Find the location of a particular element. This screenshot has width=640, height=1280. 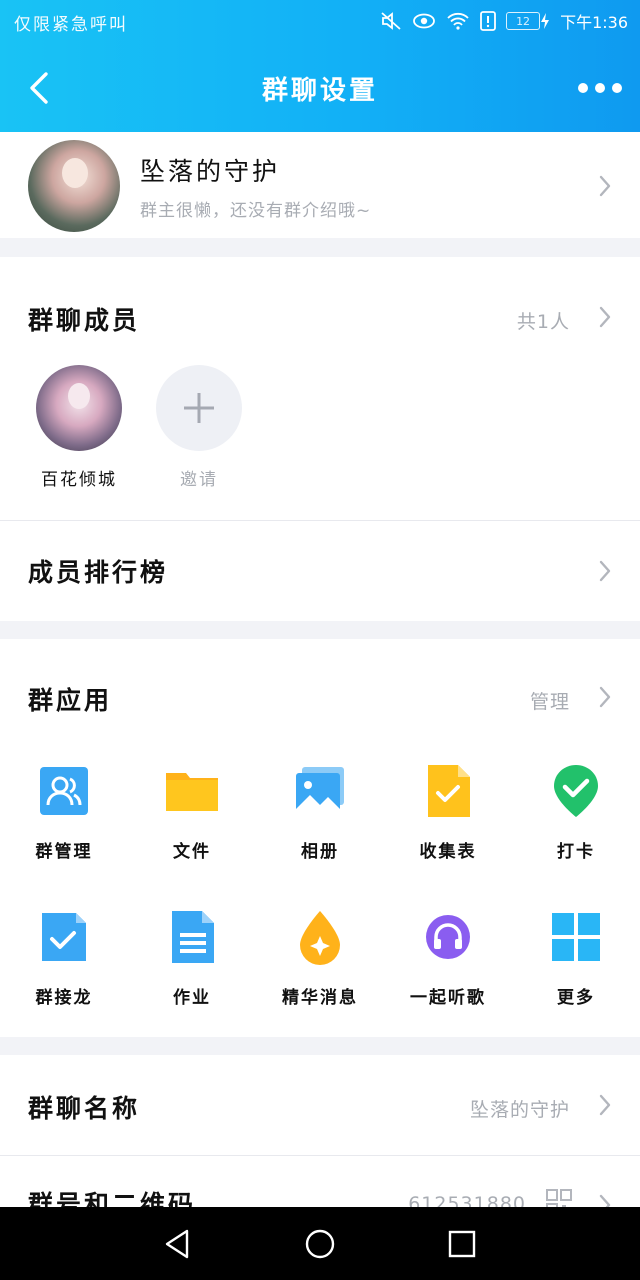

homework-icon is located at coordinates (193, 937).